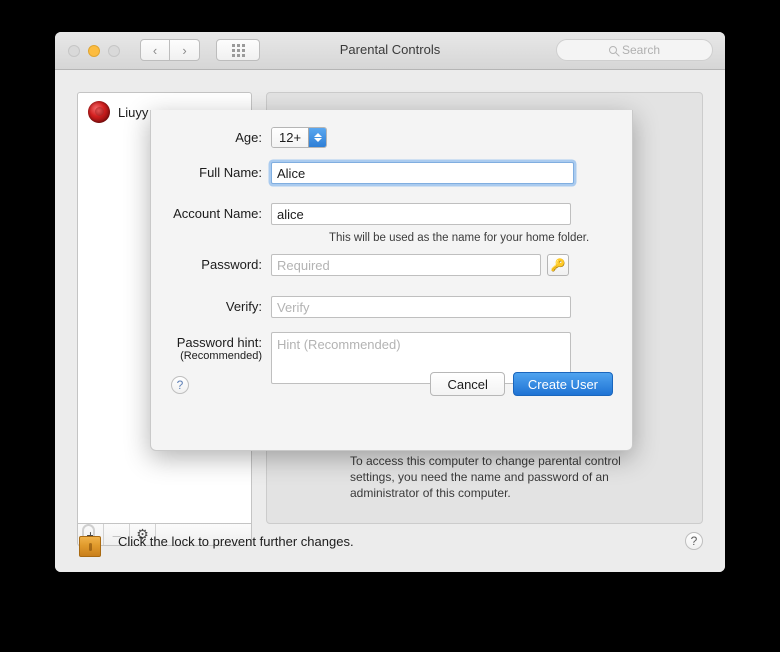  What do you see at coordinates (390, 51) in the screenshot?
I see `window-titlebar: ‹ › Parental Controls Search` at bounding box center [390, 51].